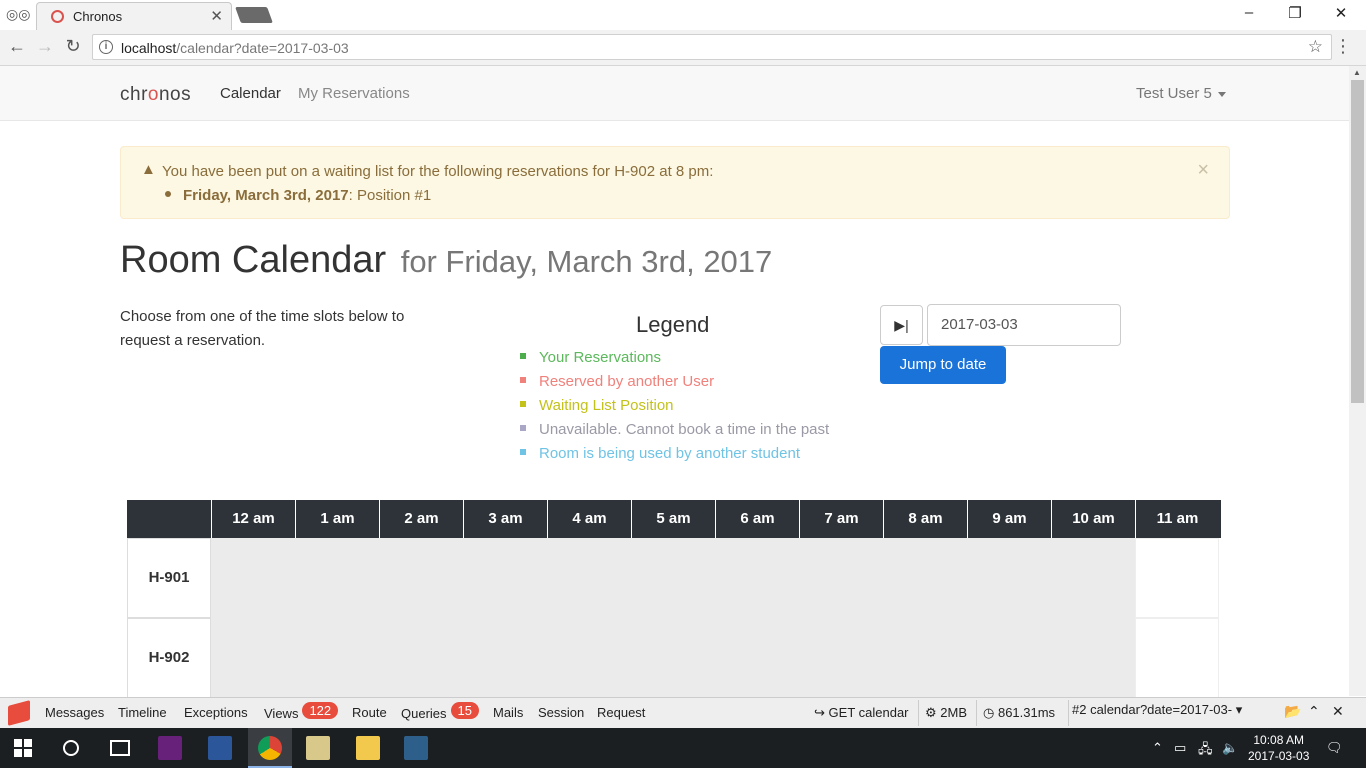 The width and height of the screenshot is (1366, 768). Describe the element at coordinates (931, 712) in the screenshot. I see `cogs-icon: ⚙` at that location.